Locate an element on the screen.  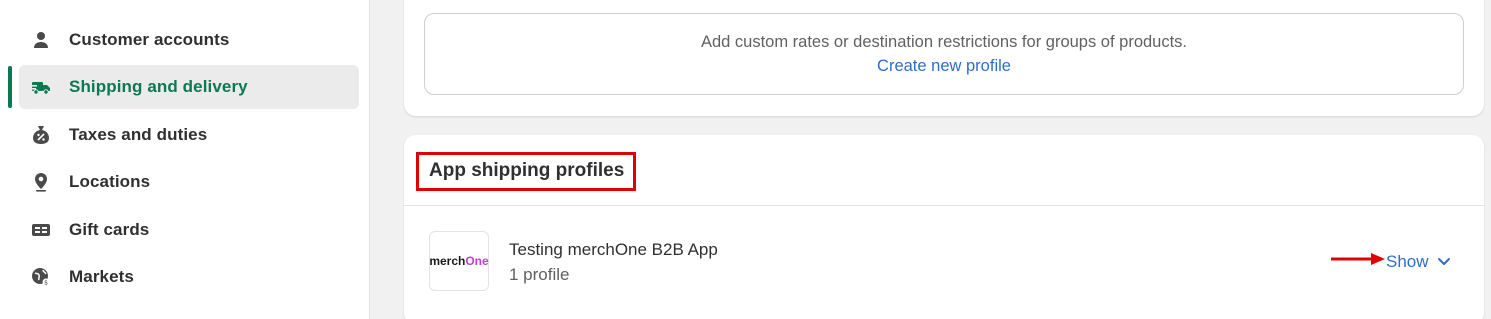
active-indicator is located at coordinates (10, 87).